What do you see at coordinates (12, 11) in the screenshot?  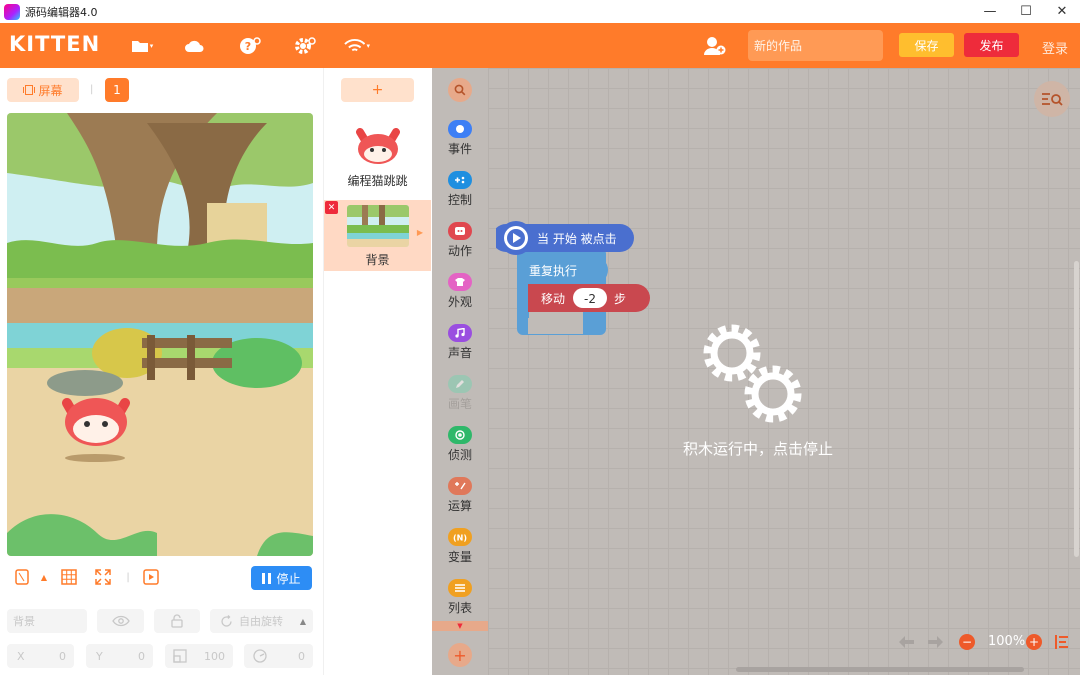 I see `app-logo-icon` at bounding box center [12, 11].